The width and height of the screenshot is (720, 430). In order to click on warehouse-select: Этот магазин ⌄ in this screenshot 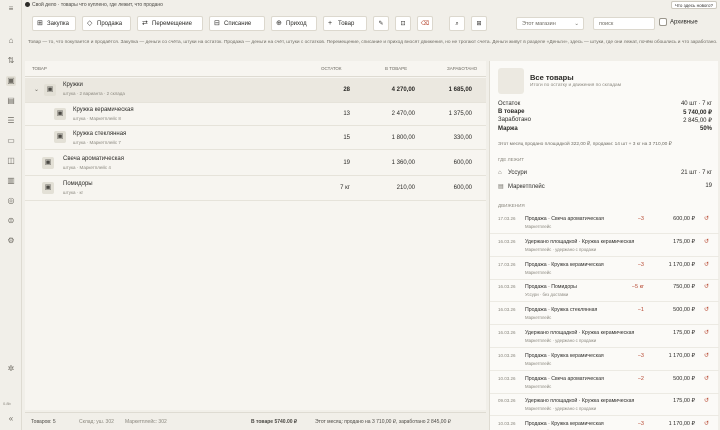, I will do `click(550, 23)`.